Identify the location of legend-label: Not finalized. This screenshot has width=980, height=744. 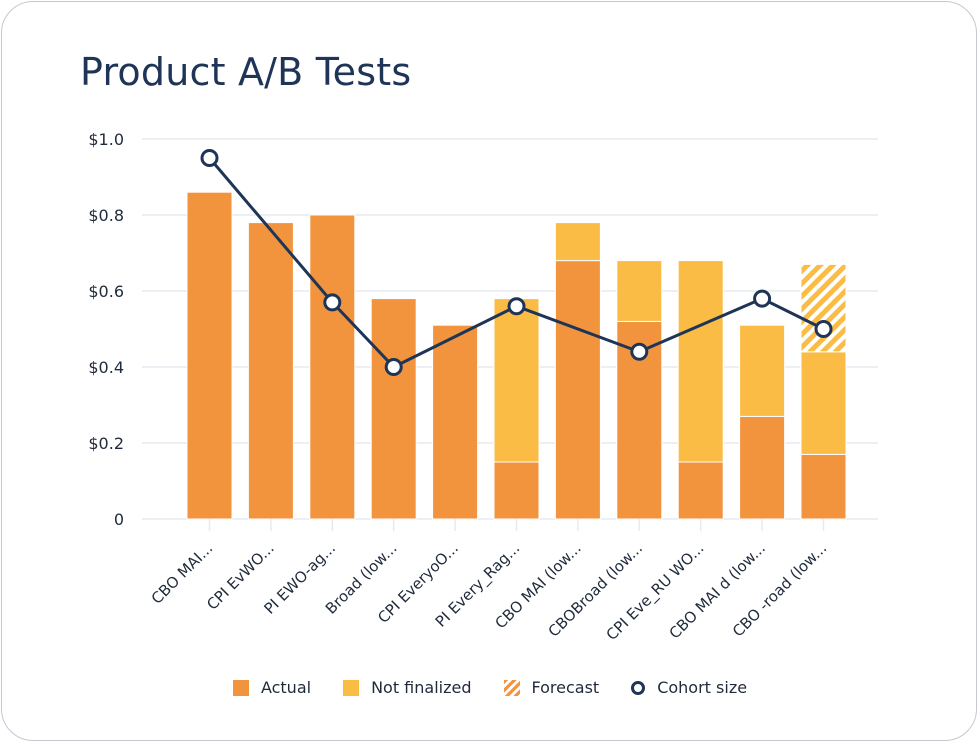
(421, 687).